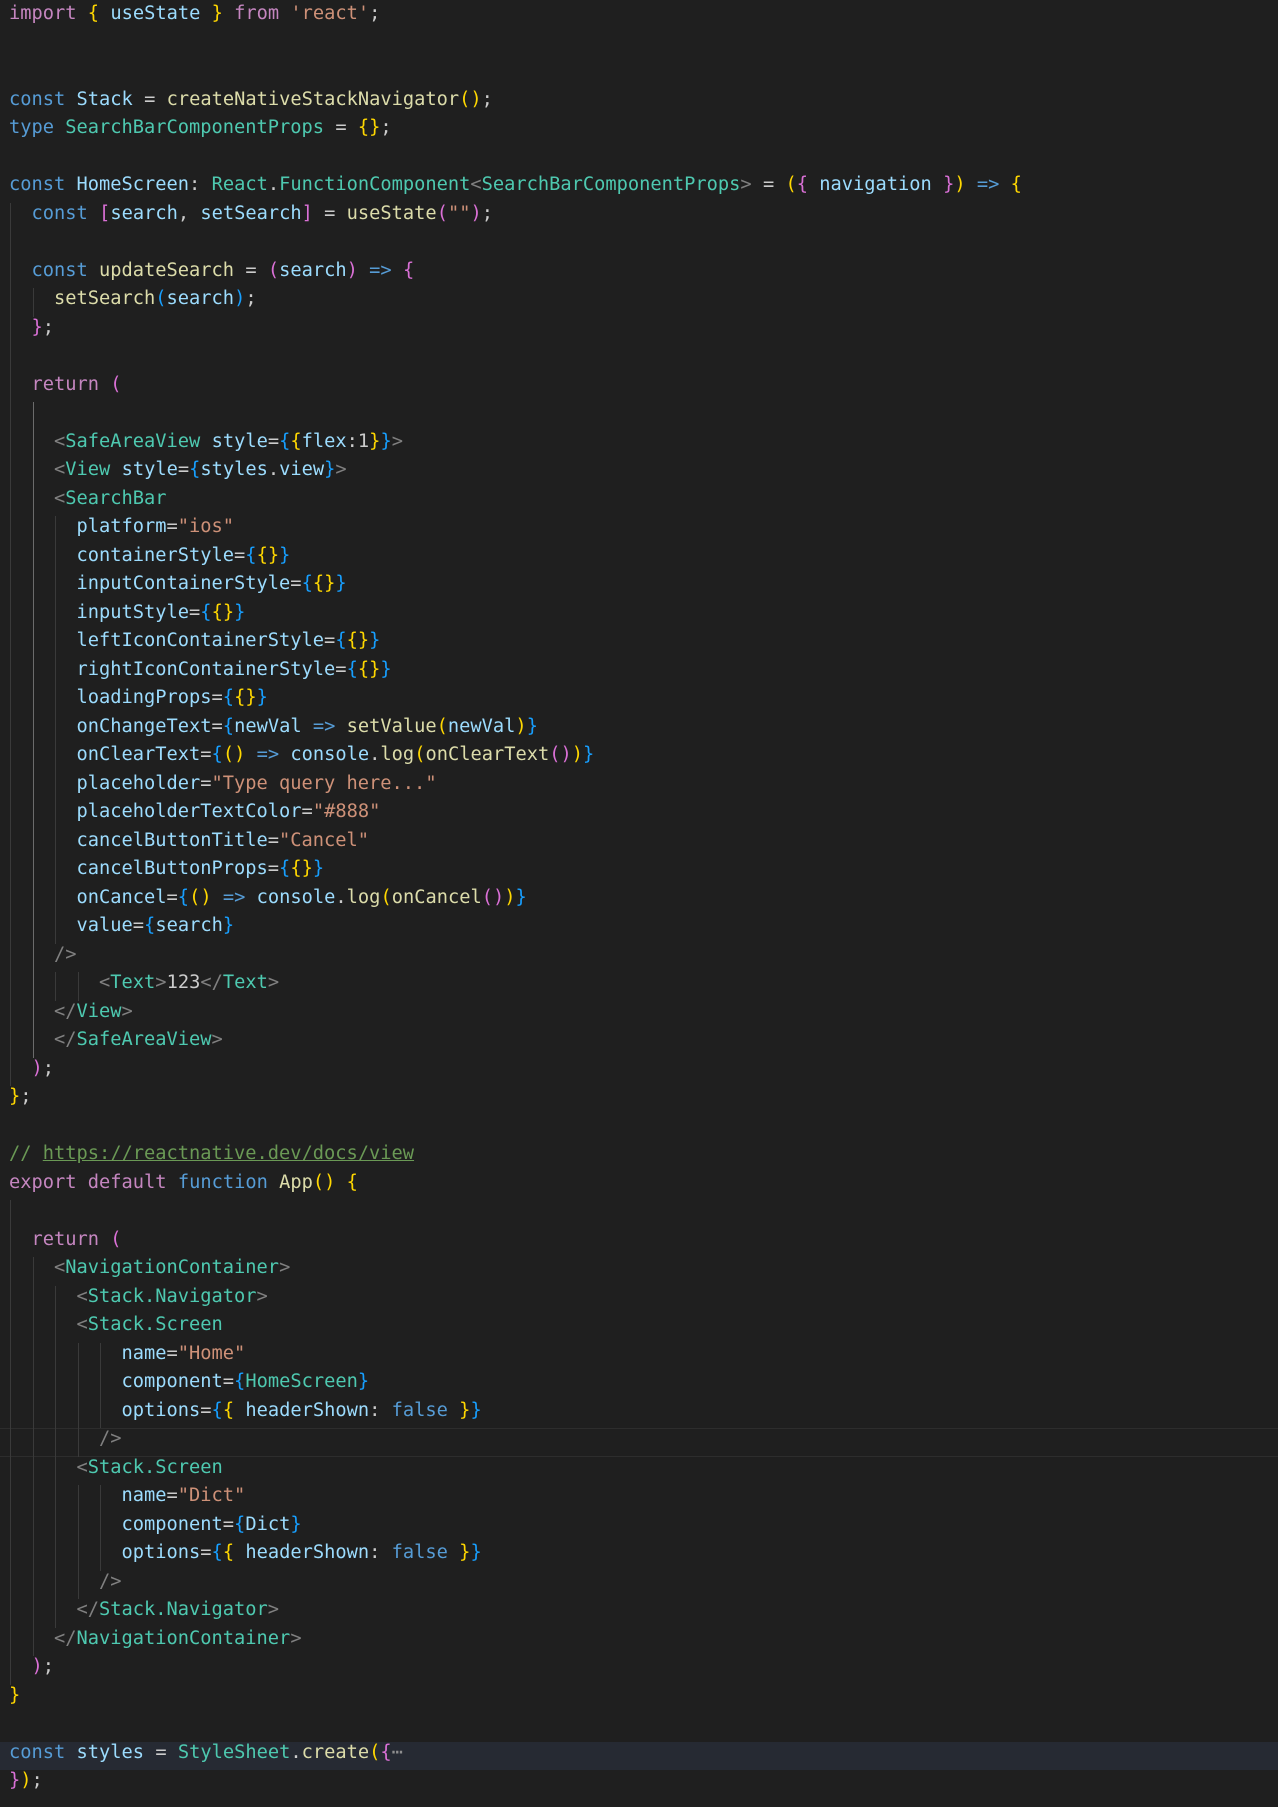 This screenshot has width=1278, height=1807. What do you see at coordinates (643, 128) in the screenshot?
I see `code-line: type SearchBarComponentProps = {};` at bounding box center [643, 128].